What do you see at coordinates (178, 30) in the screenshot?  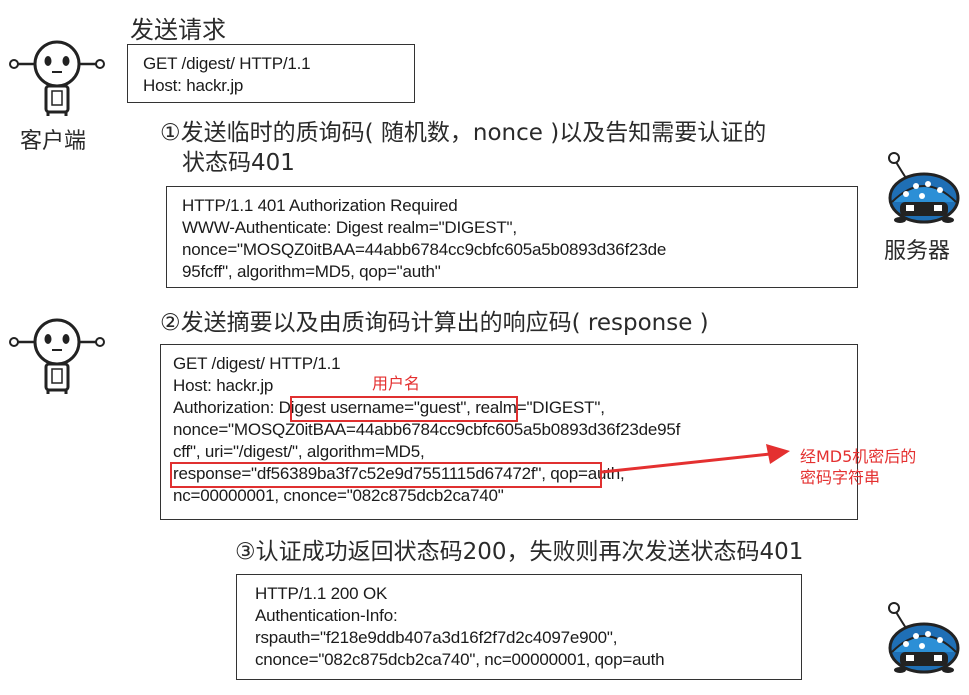 I see `page-title: 发送请求` at bounding box center [178, 30].